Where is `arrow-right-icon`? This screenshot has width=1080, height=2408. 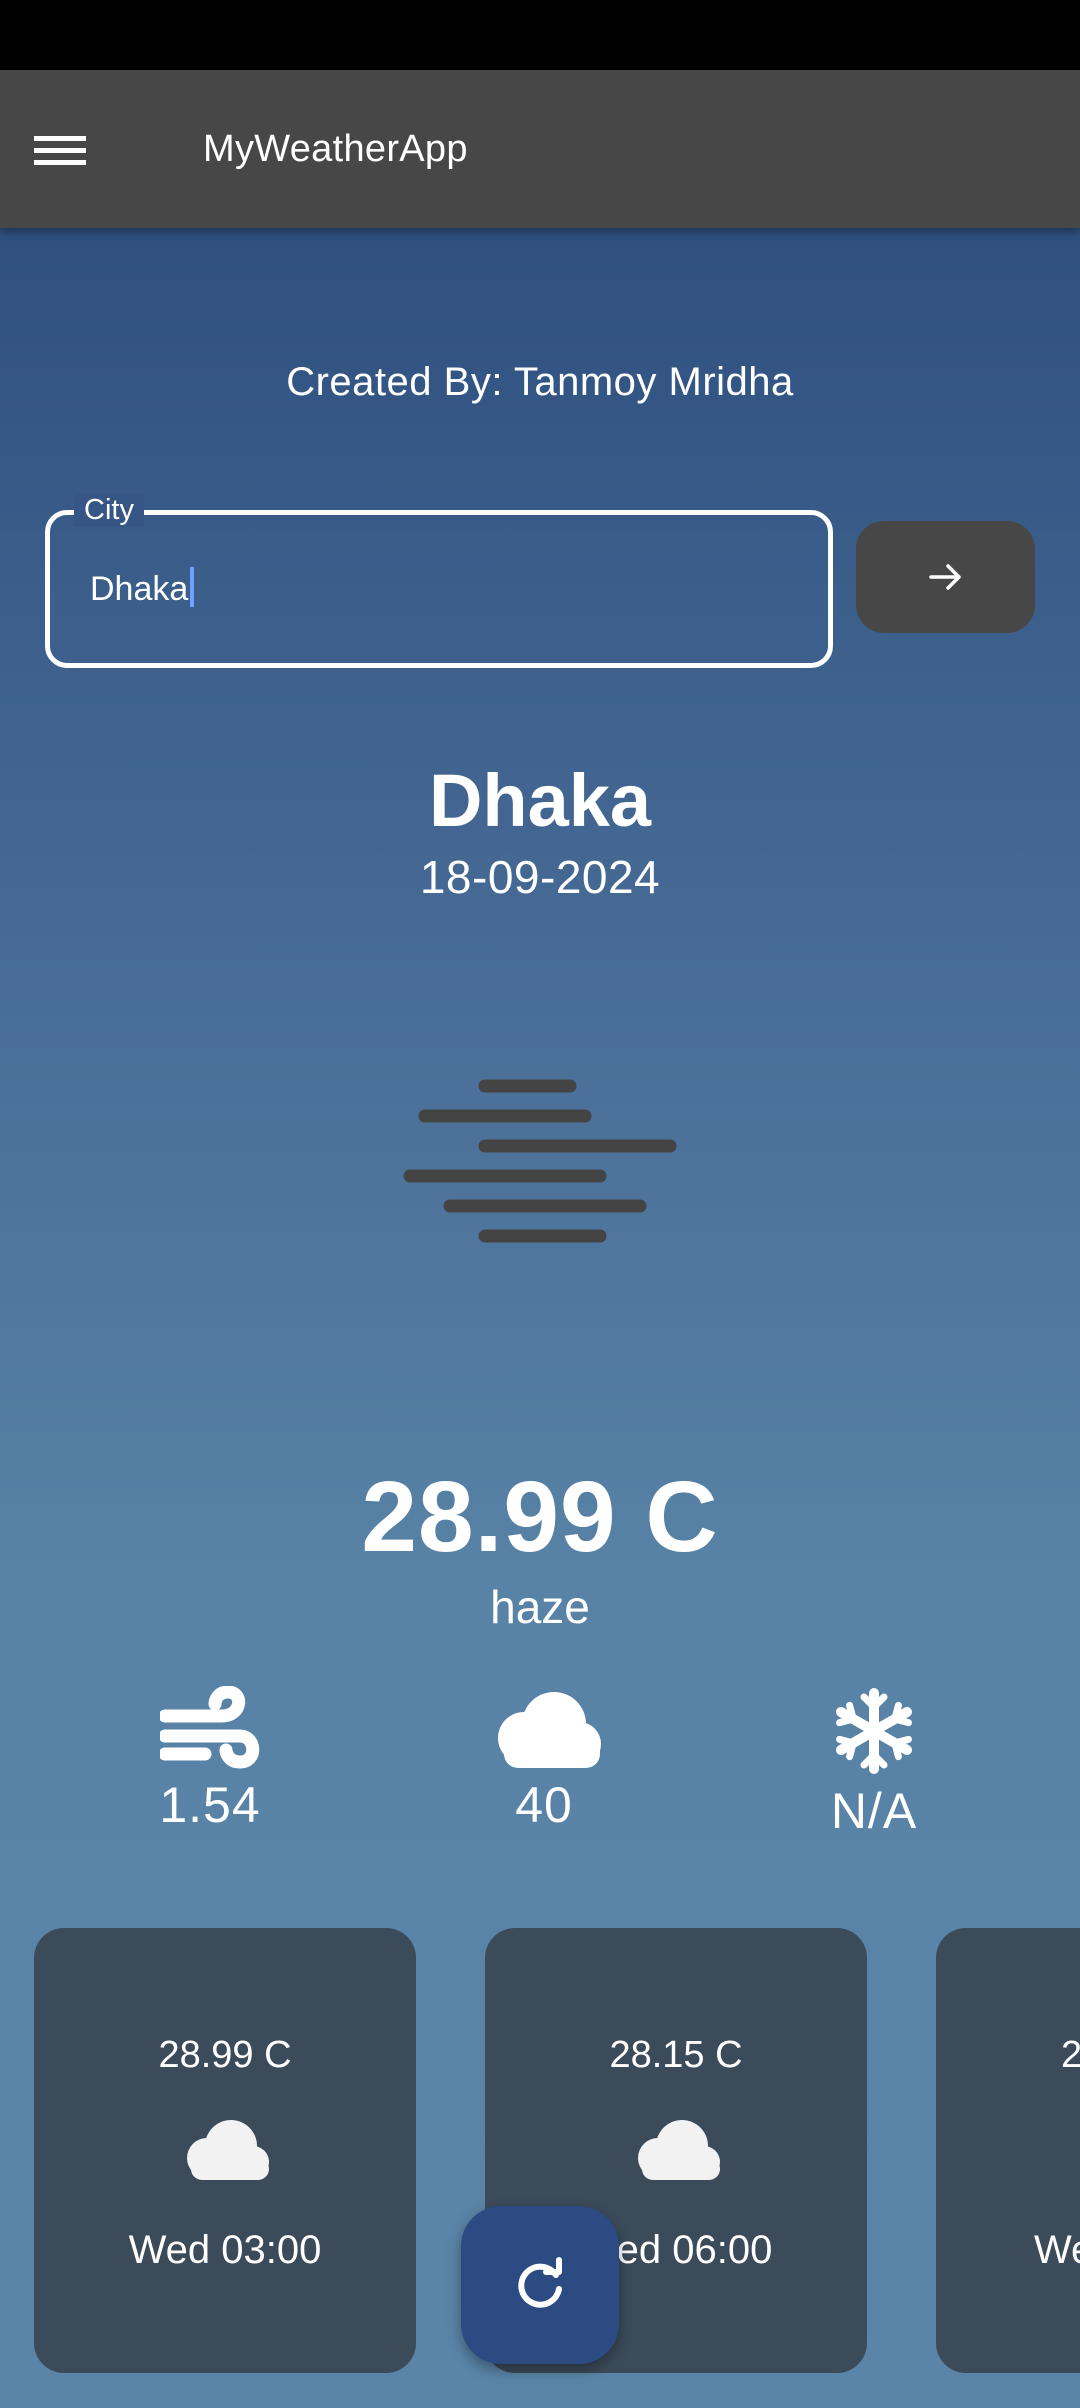 arrow-right-icon is located at coordinates (945, 577).